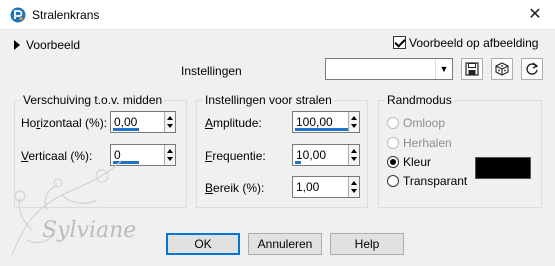 This screenshot has width=555, height=266. What do you see at coordinates (298, 162) in the screenshot?
I see `frequency-slider` at bounding box center [298, 162].